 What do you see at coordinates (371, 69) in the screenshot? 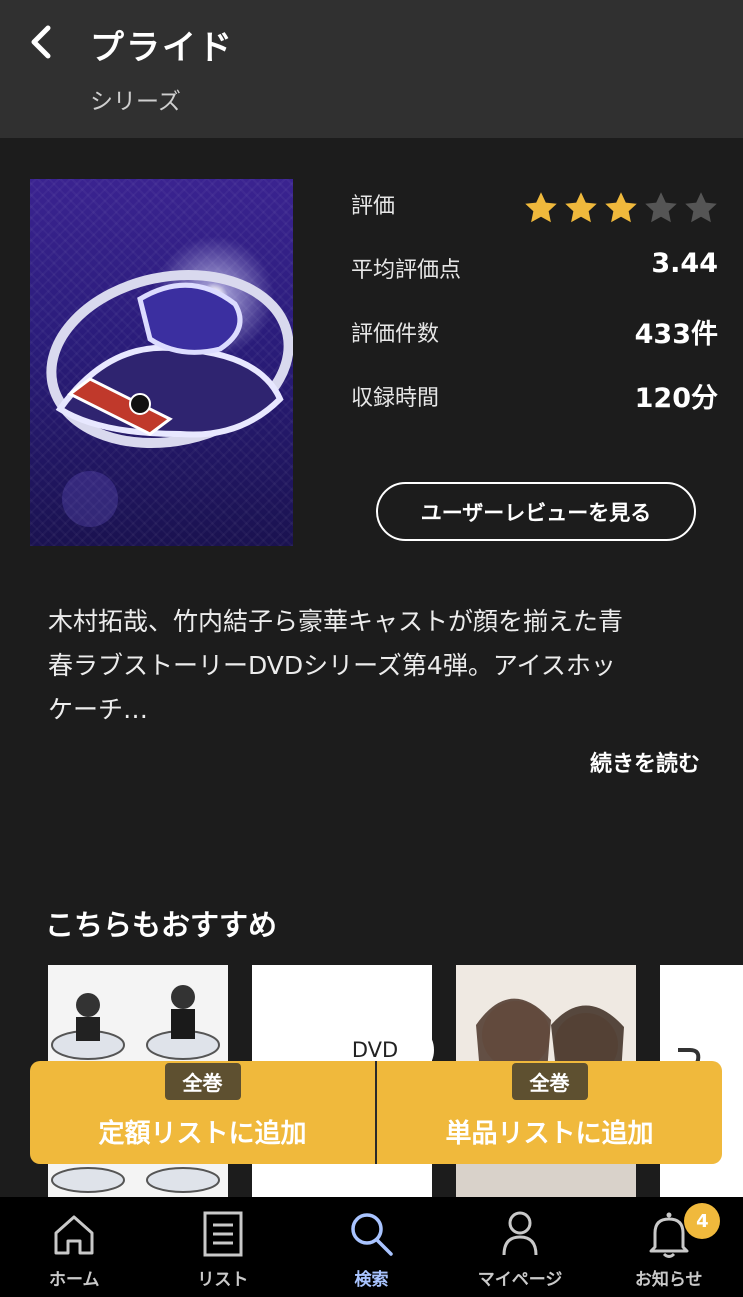
I see `header-bar: プライド シリーズ` at bounding box center [371, 69].